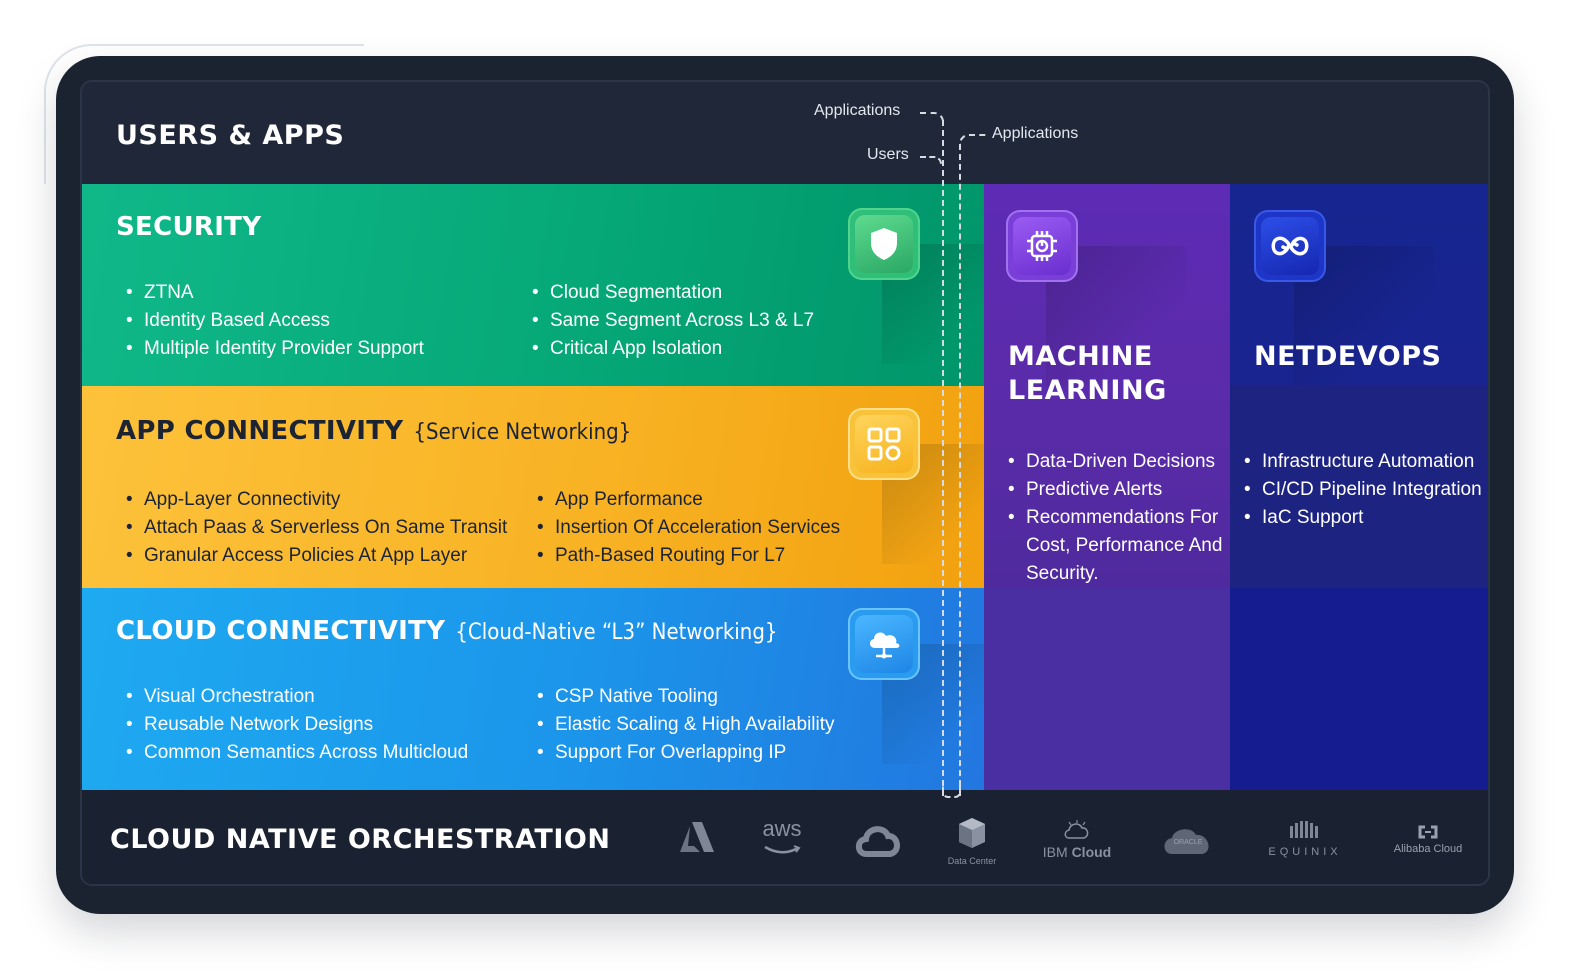 This screenshot has height=974, width=1577. I want to click on ml-icon-tile, so click(1042, 246).